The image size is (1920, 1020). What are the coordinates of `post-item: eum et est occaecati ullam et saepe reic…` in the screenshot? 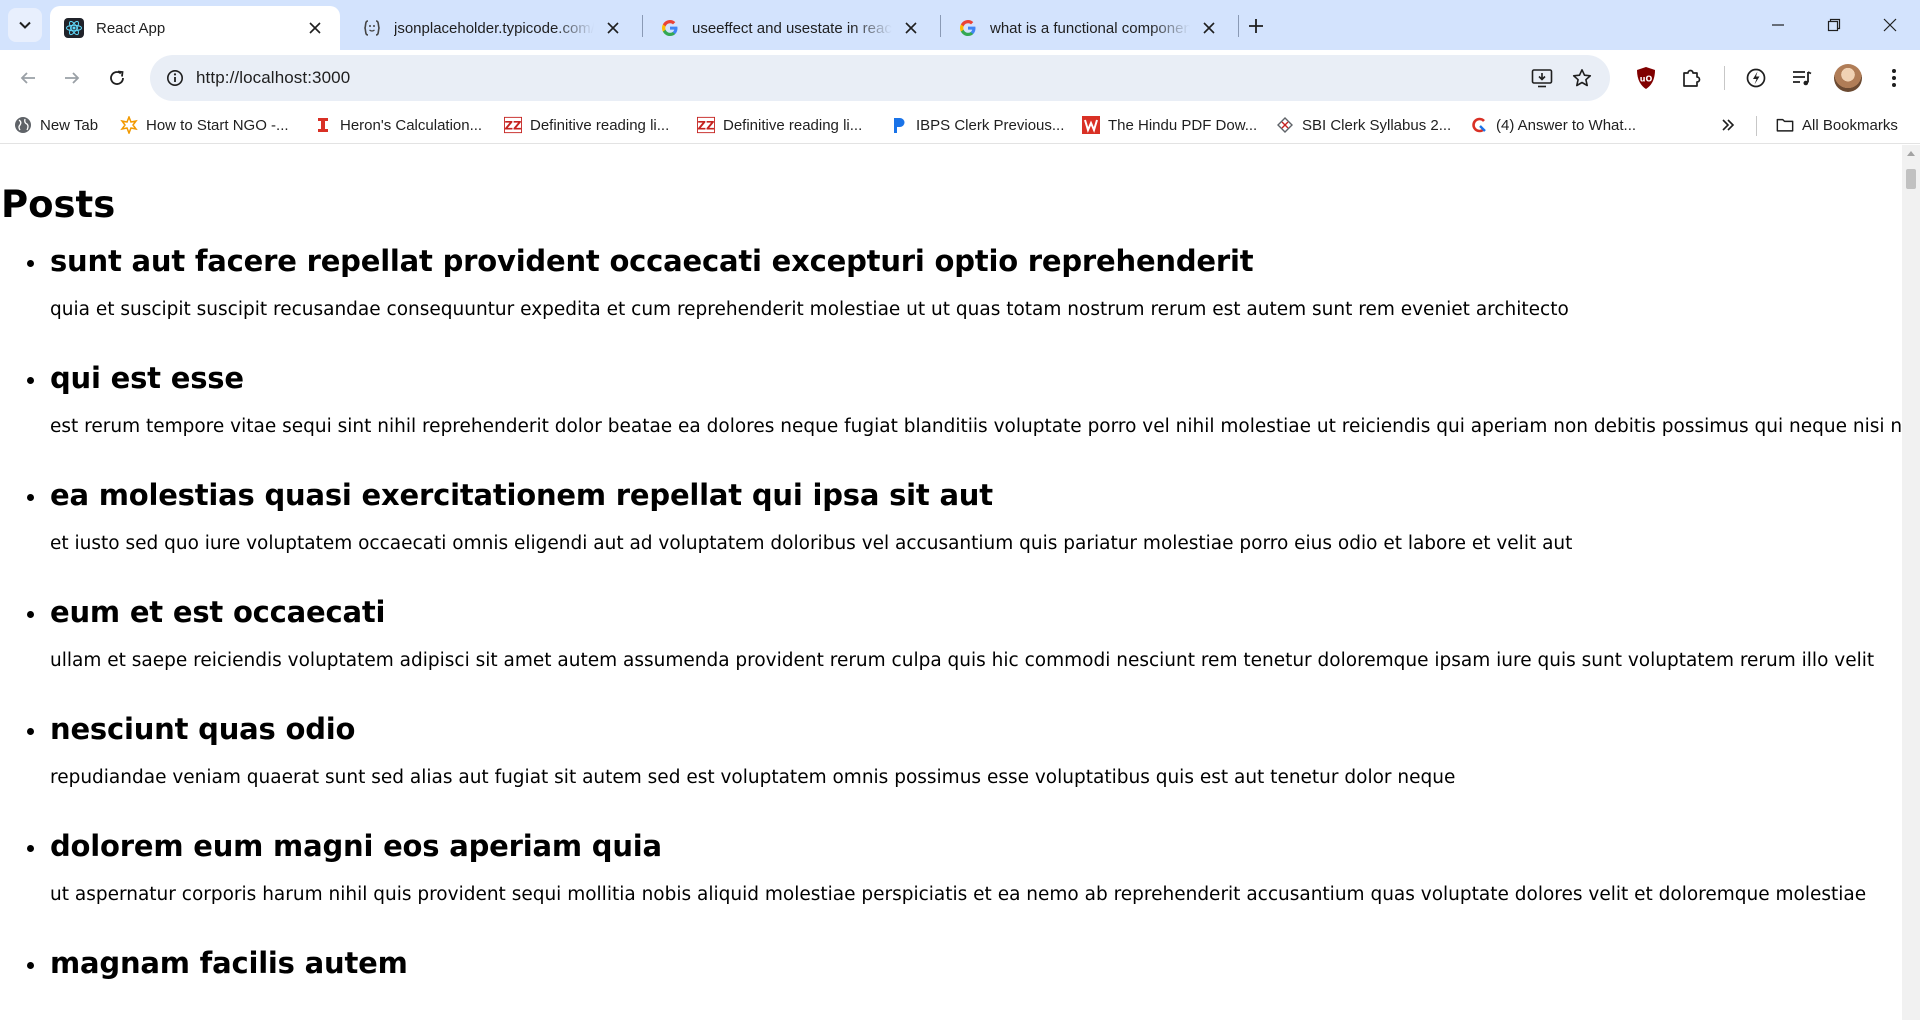 It's located at (951, 650).